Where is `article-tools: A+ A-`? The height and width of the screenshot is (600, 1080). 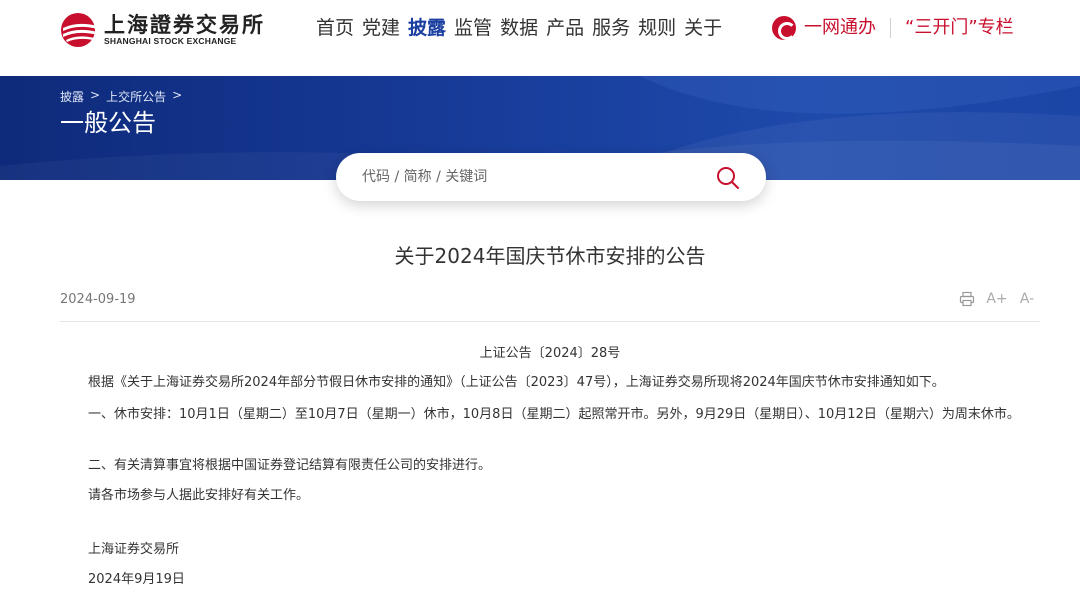
article-tools: A+ A- is located at coordinates (991, 299).